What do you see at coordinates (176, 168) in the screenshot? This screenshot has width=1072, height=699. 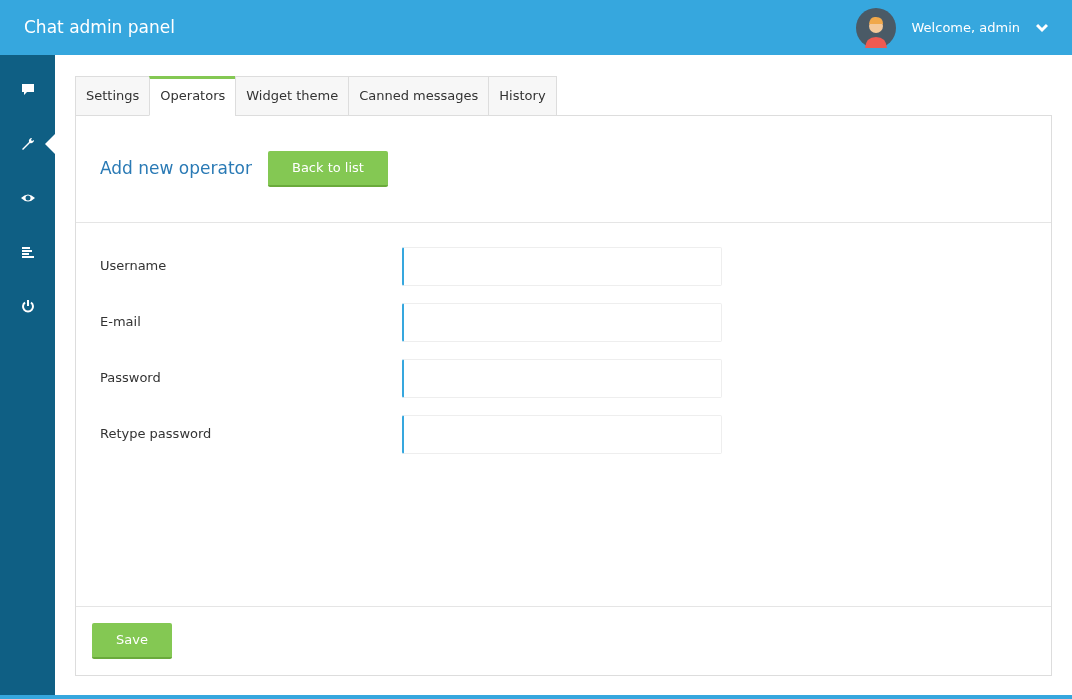 I see `form-heading: Add new operator` at bounding box center [176, 168].